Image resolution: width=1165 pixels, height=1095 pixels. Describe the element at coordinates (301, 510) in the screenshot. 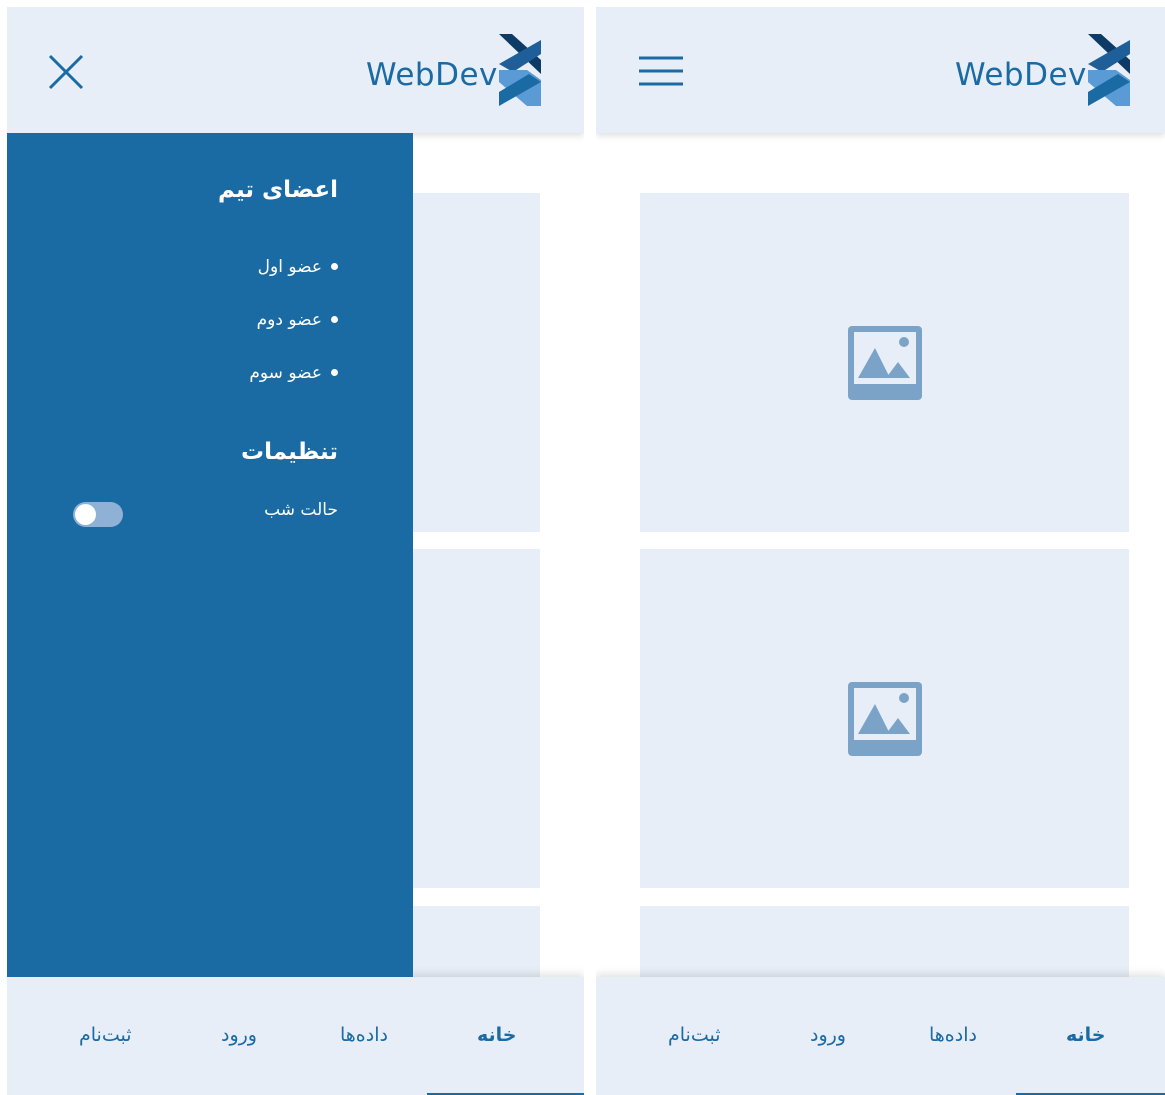

I see `night-mode-label: حالت شب` at that location.